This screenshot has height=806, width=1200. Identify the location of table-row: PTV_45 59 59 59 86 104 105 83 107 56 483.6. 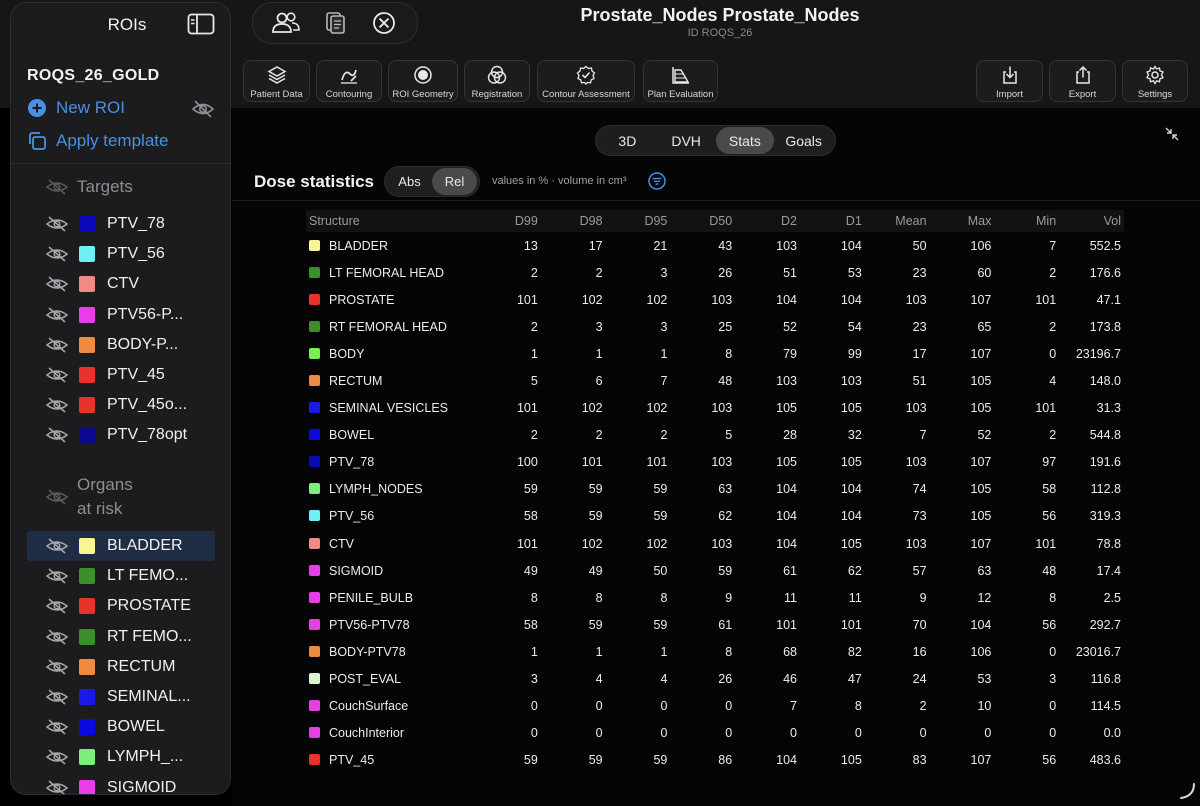
(715, 760).